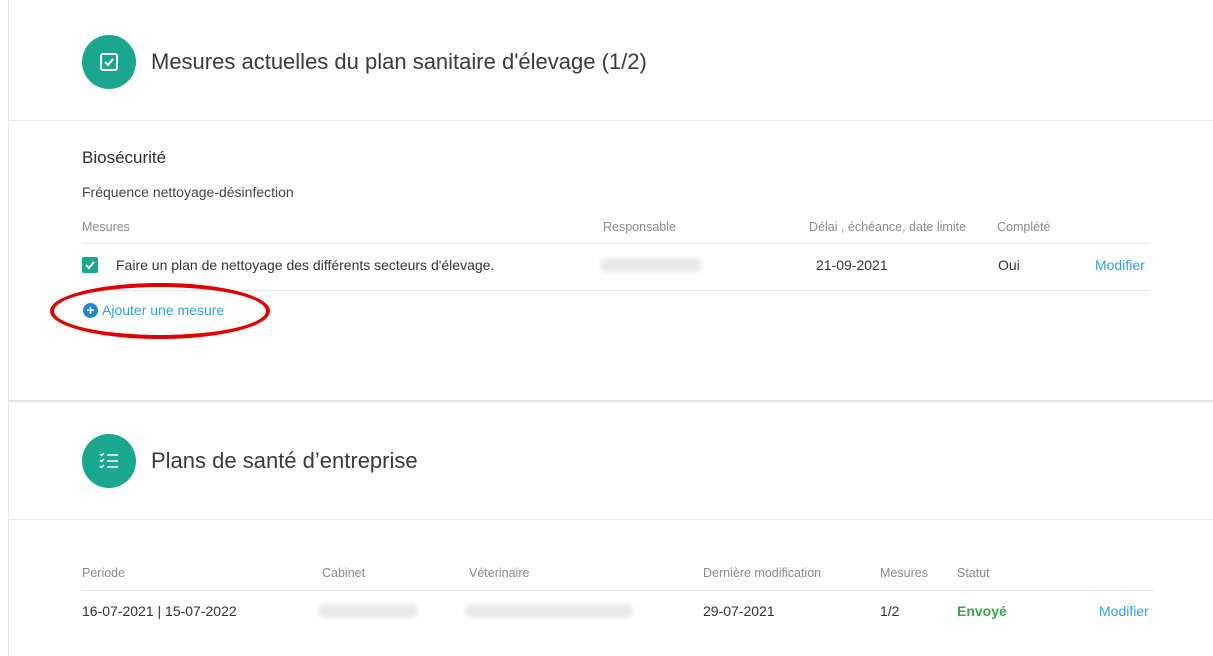 The height and width of the screenshot is (656, 1213). I want to click on plus-circle-icon: +, so click(90, 310).